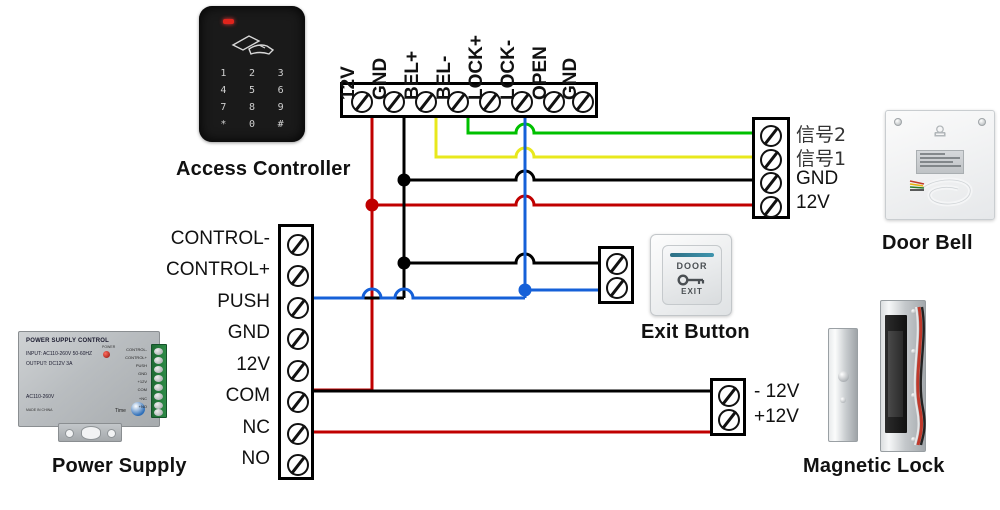 This screenshot has height=510, width=1000. What do you see at coordinates (982, 122) in the screenshot?
I see `bell-screw-right-icon` at bounding box center [982, 122].